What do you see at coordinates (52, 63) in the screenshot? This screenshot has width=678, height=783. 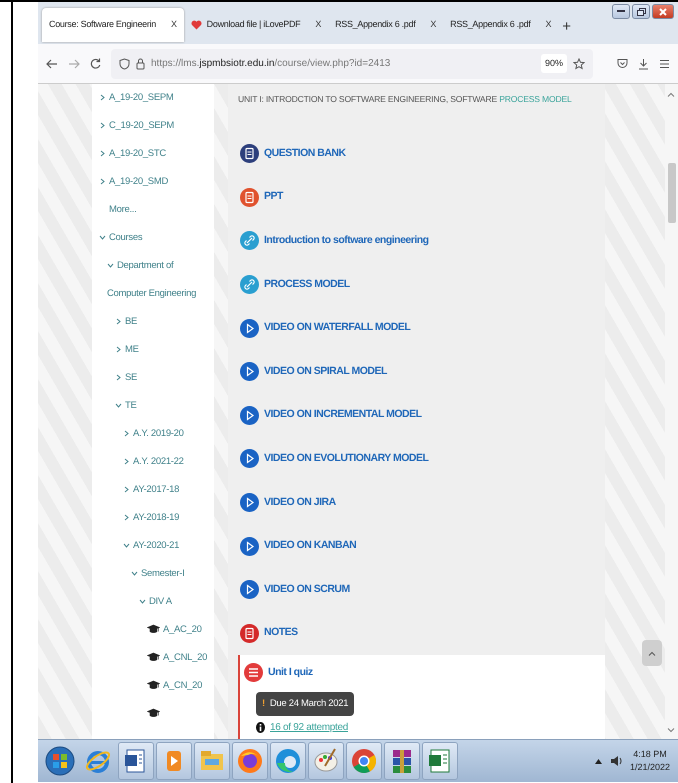 I see `back-button` at bounding box center [52, 63].